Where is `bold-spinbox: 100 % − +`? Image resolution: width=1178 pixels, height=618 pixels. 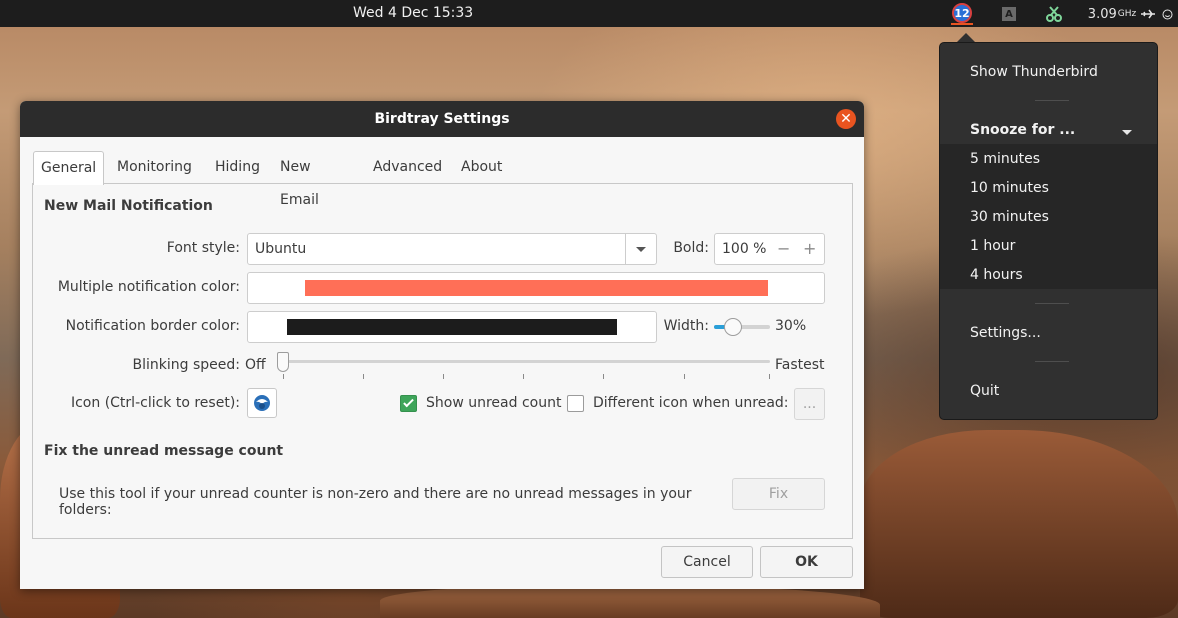 bold-spinbox: 100 % − + is located at coordinates (769, 249).